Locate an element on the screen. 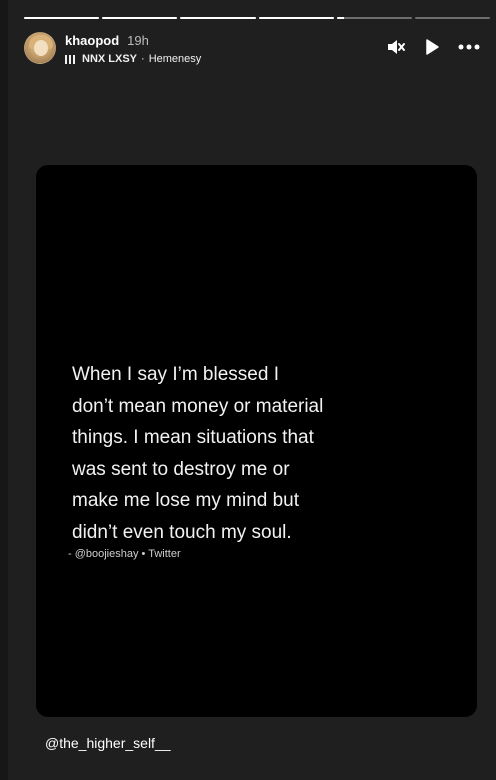 The image size is (496, 780). story-progress-bar is located at coordinates (257, 18).